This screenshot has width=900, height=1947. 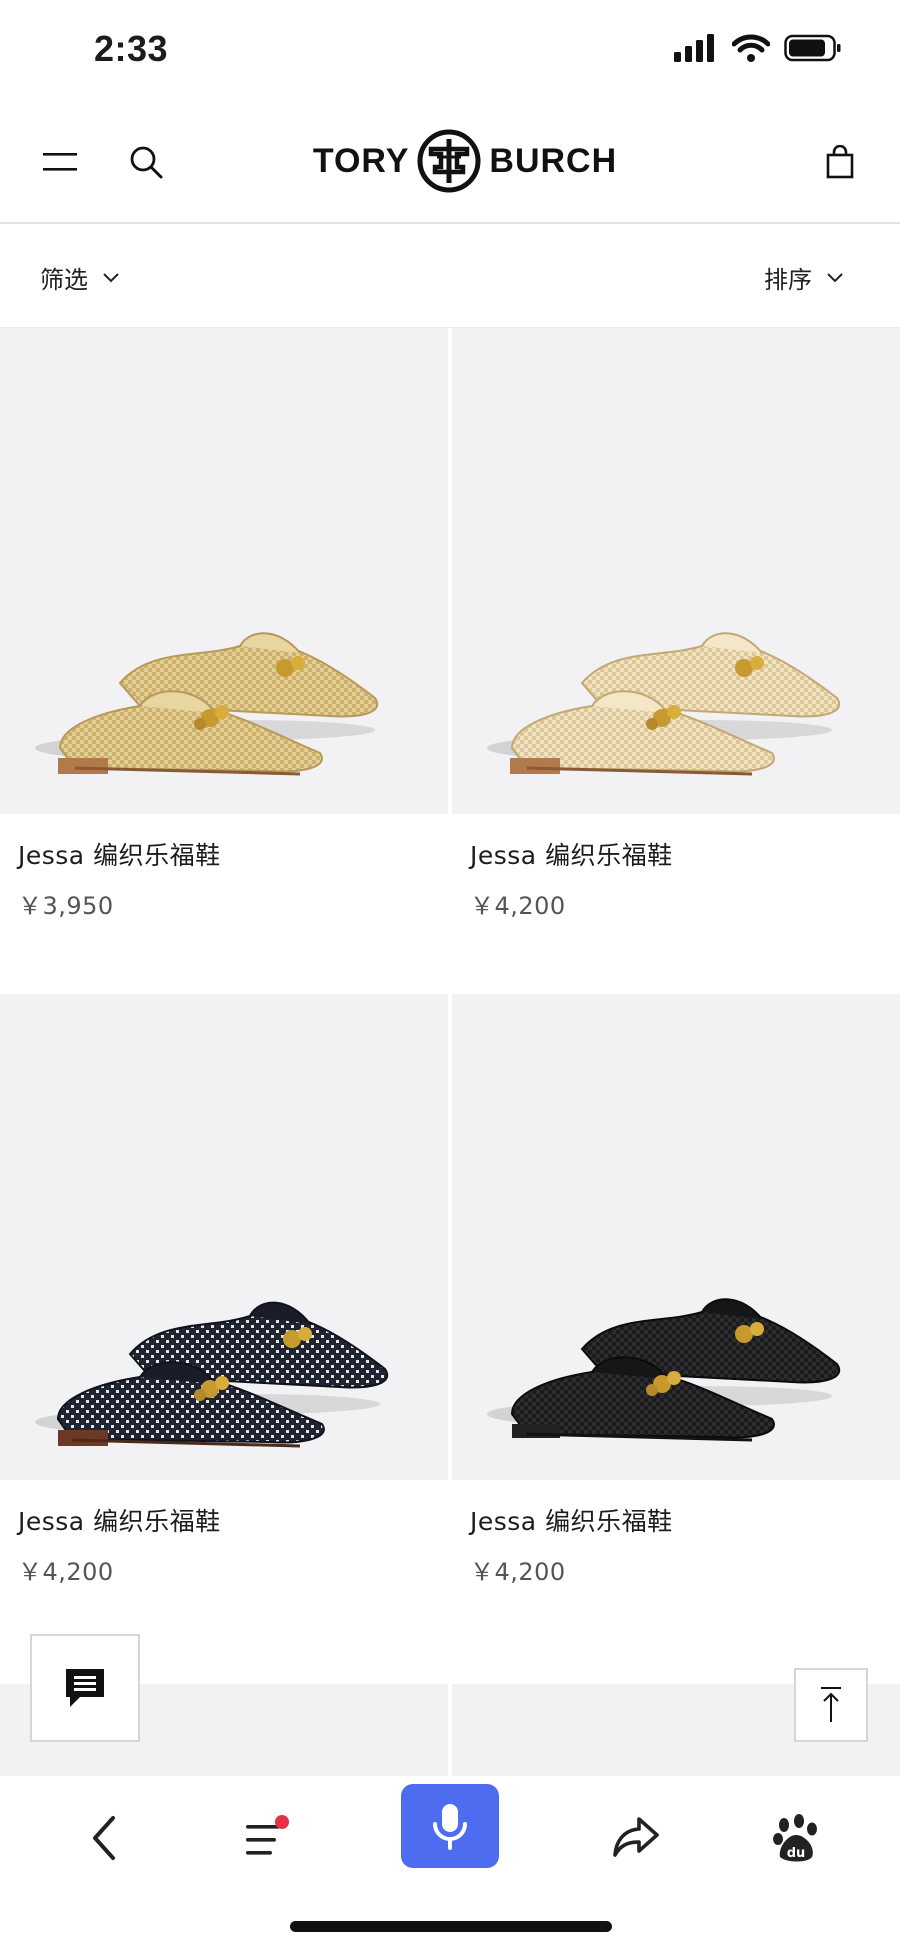 What do you see at coordinates (796, 1853) in the screenshot?
I see `svg-text: du` at bounding box center [796, 1853].